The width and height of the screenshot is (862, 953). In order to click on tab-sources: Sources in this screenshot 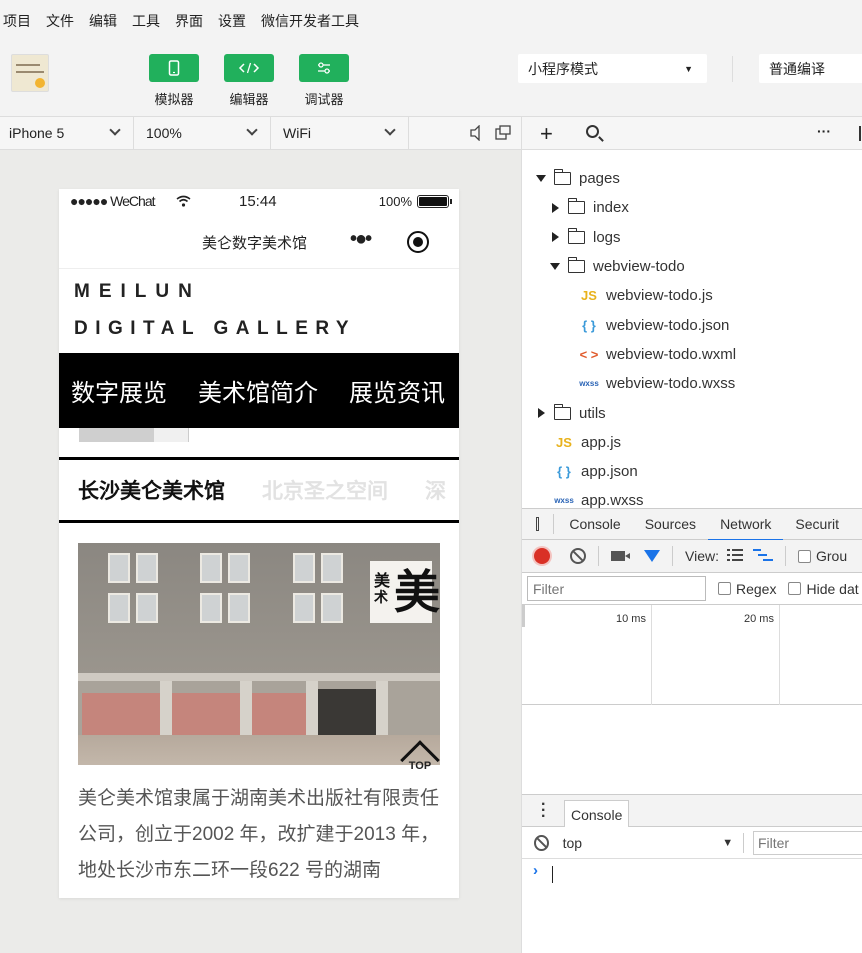, I will do `click(670, 524)`.